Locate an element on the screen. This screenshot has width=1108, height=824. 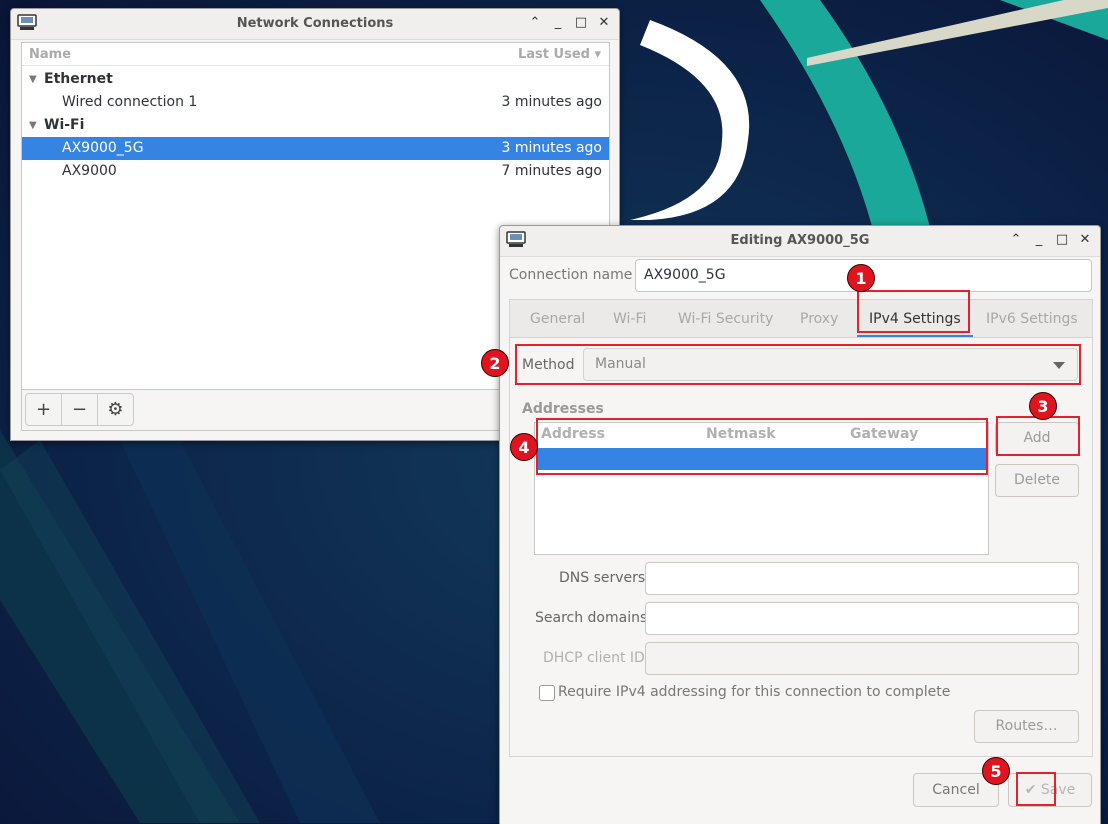
search-domains-label: Search domains is located at coordinates (591, 618).